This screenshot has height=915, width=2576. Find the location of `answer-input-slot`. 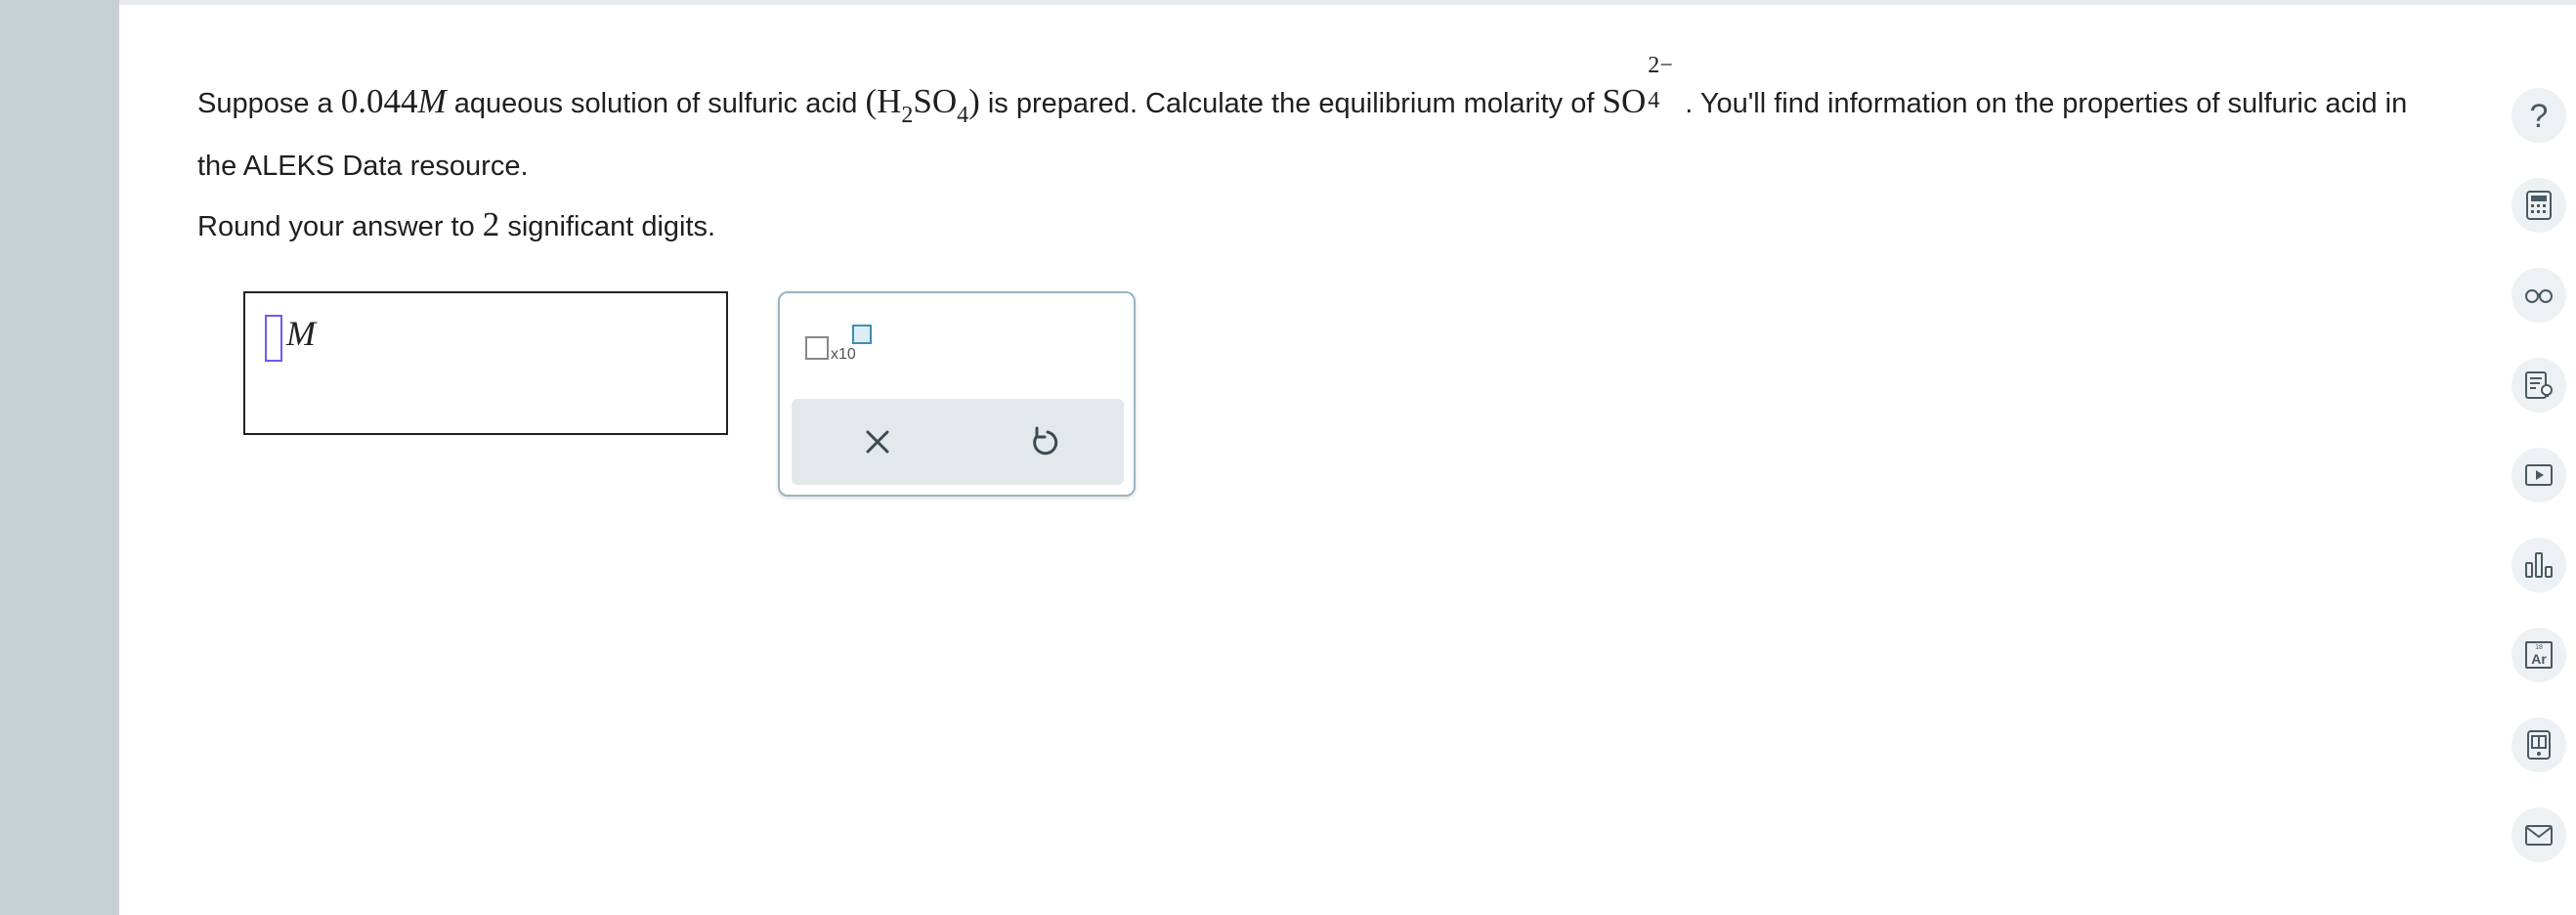

answer-input-slot is located at coordinates (274, 338).